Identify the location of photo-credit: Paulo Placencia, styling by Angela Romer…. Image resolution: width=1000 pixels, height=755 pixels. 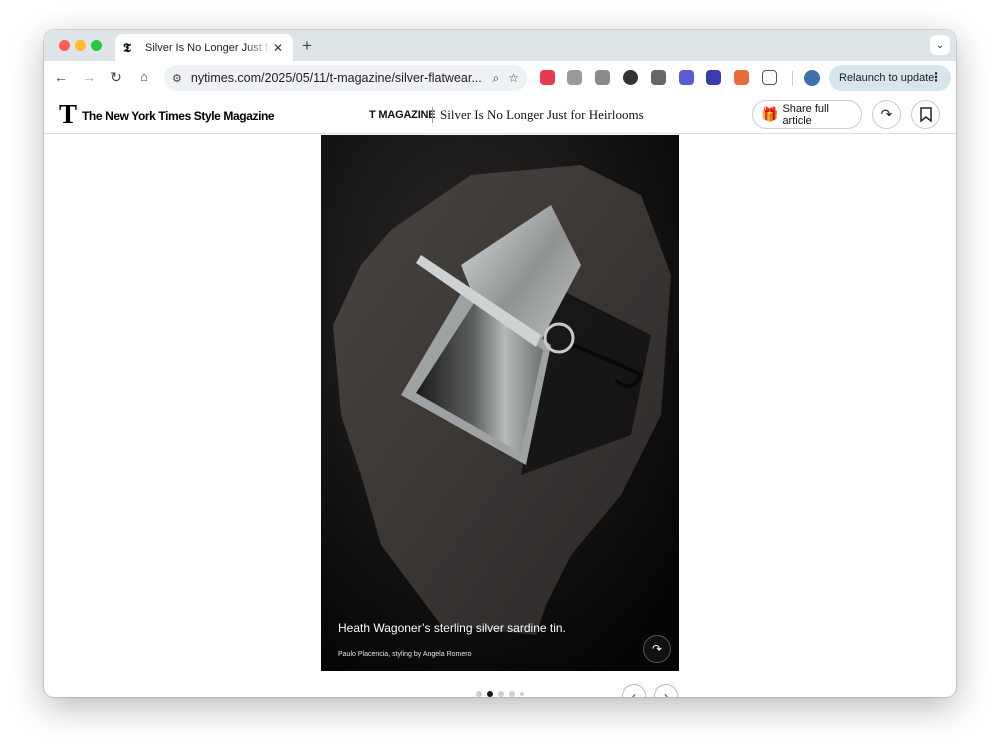
(405, 654).